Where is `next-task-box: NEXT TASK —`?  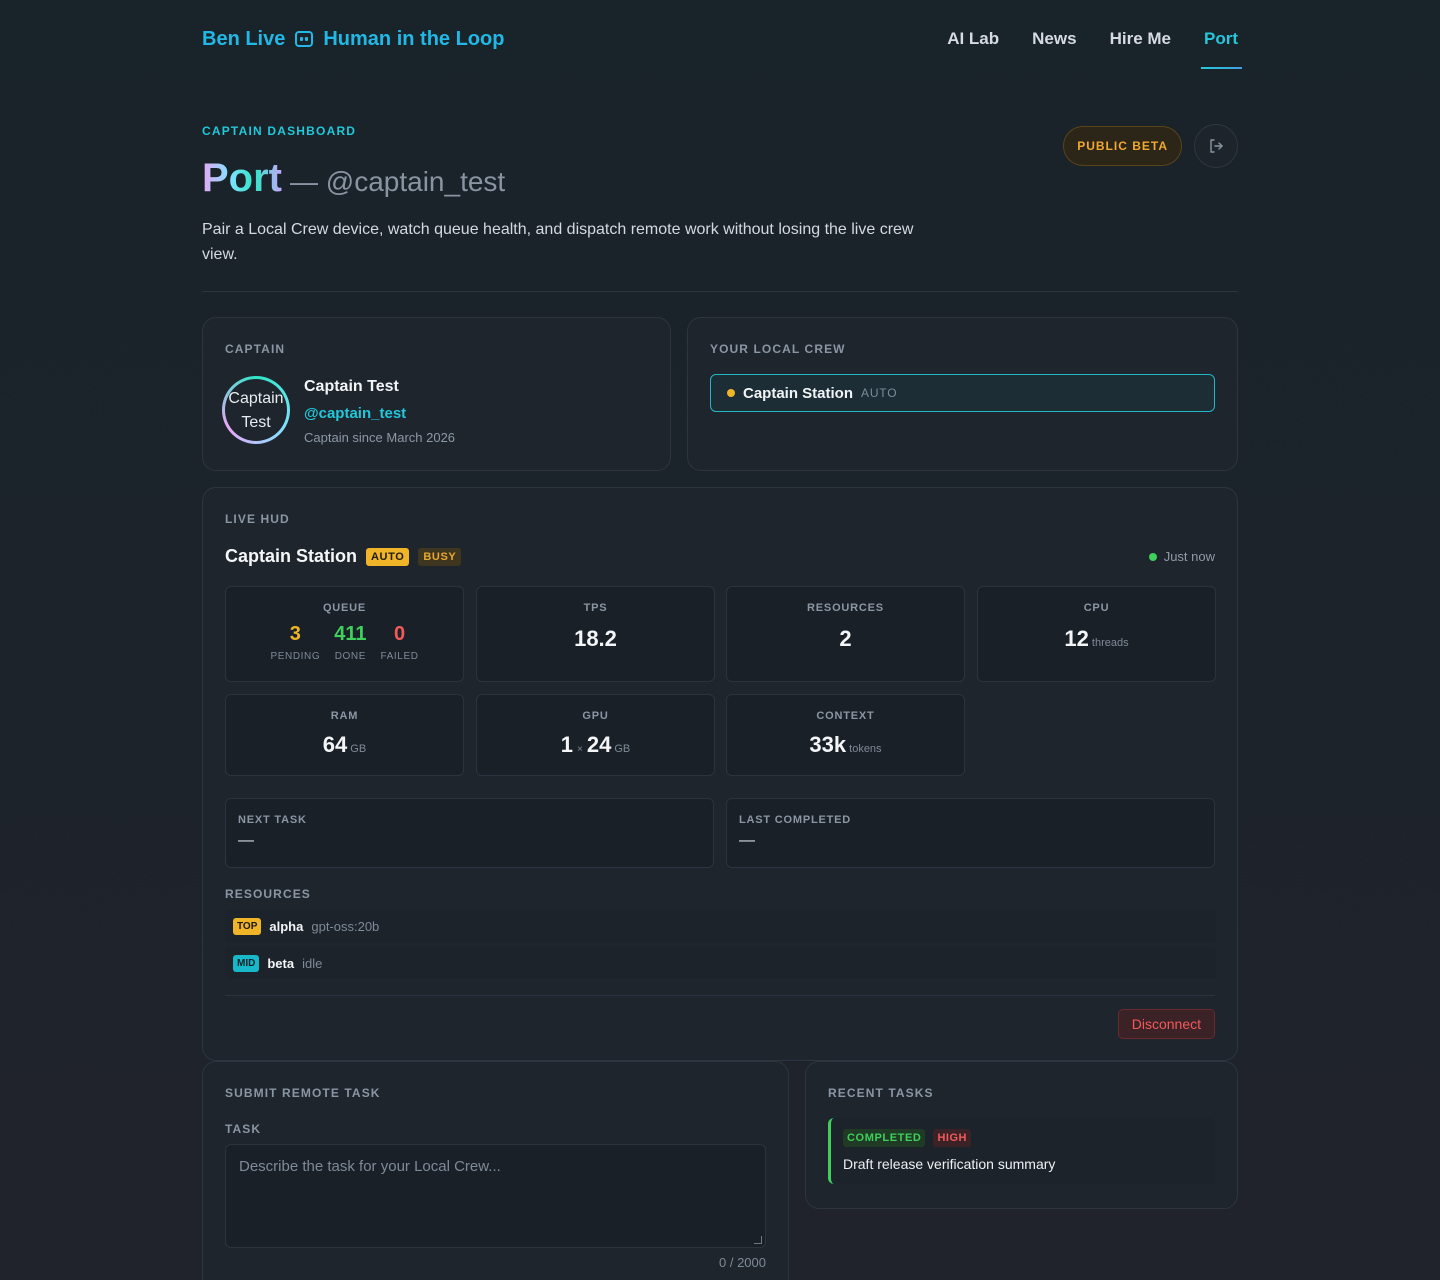 next-task-box: NEXT TASK — is located at coordinates (469, 833).